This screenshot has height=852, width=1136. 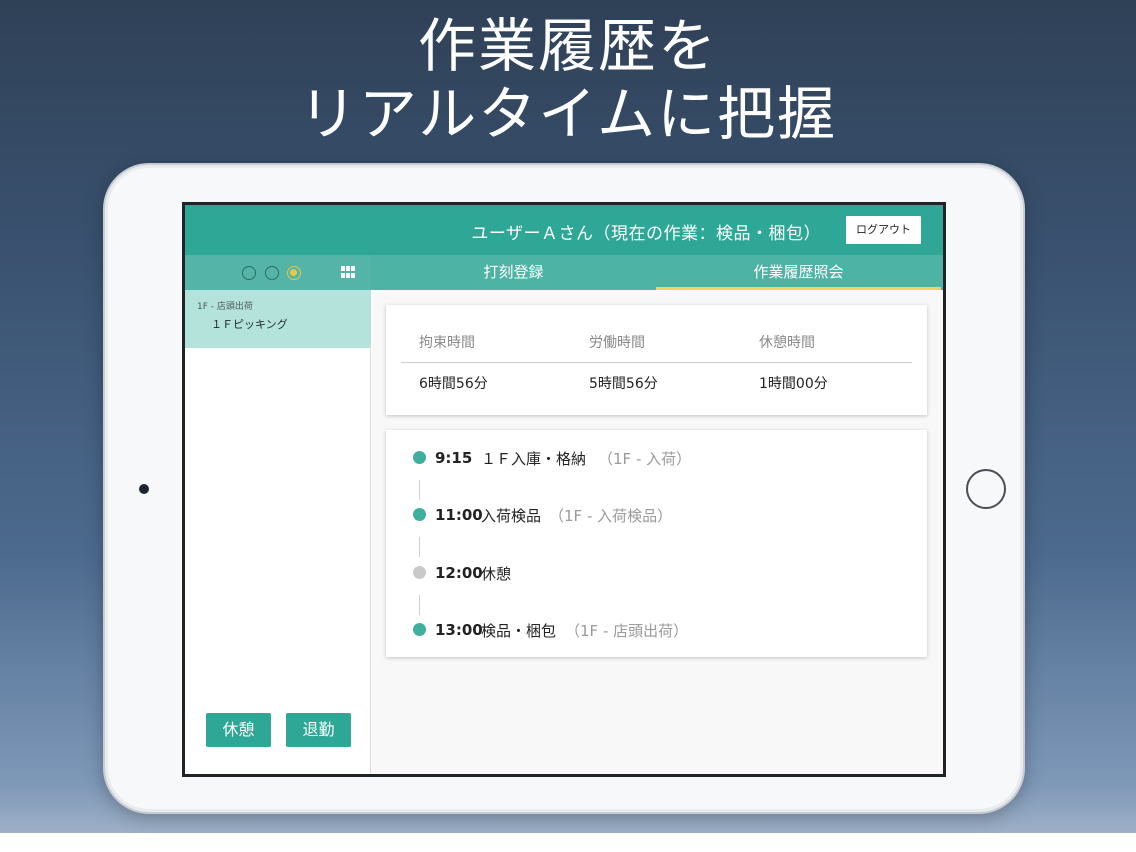 I want to click on camera-icon, so click(x=144, y=489).